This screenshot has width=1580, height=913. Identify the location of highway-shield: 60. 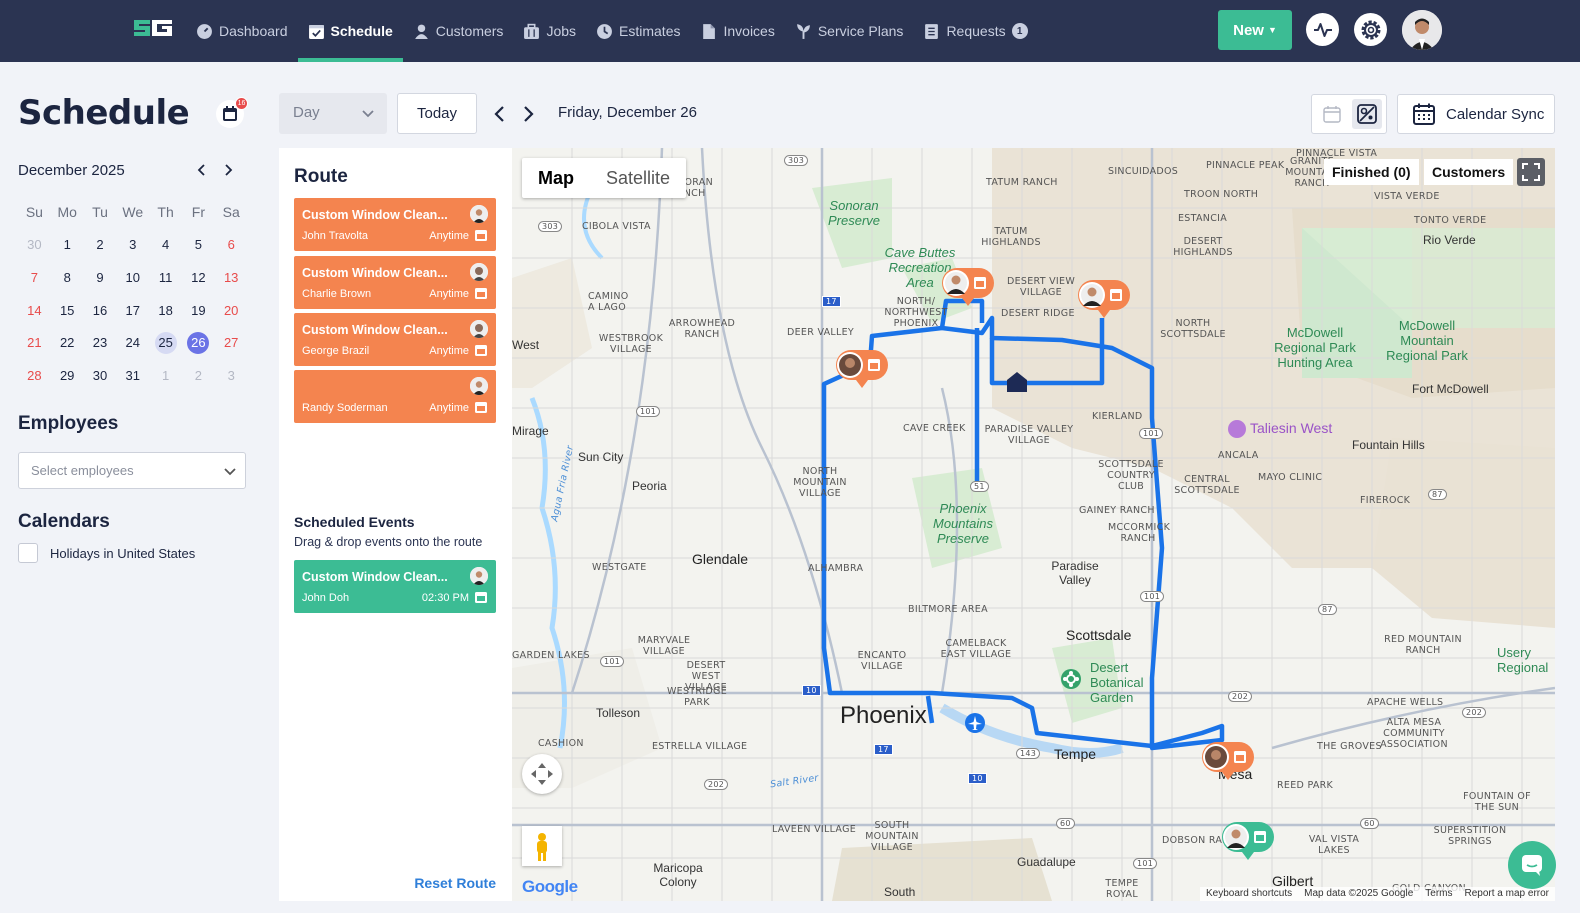
(1369, 823).